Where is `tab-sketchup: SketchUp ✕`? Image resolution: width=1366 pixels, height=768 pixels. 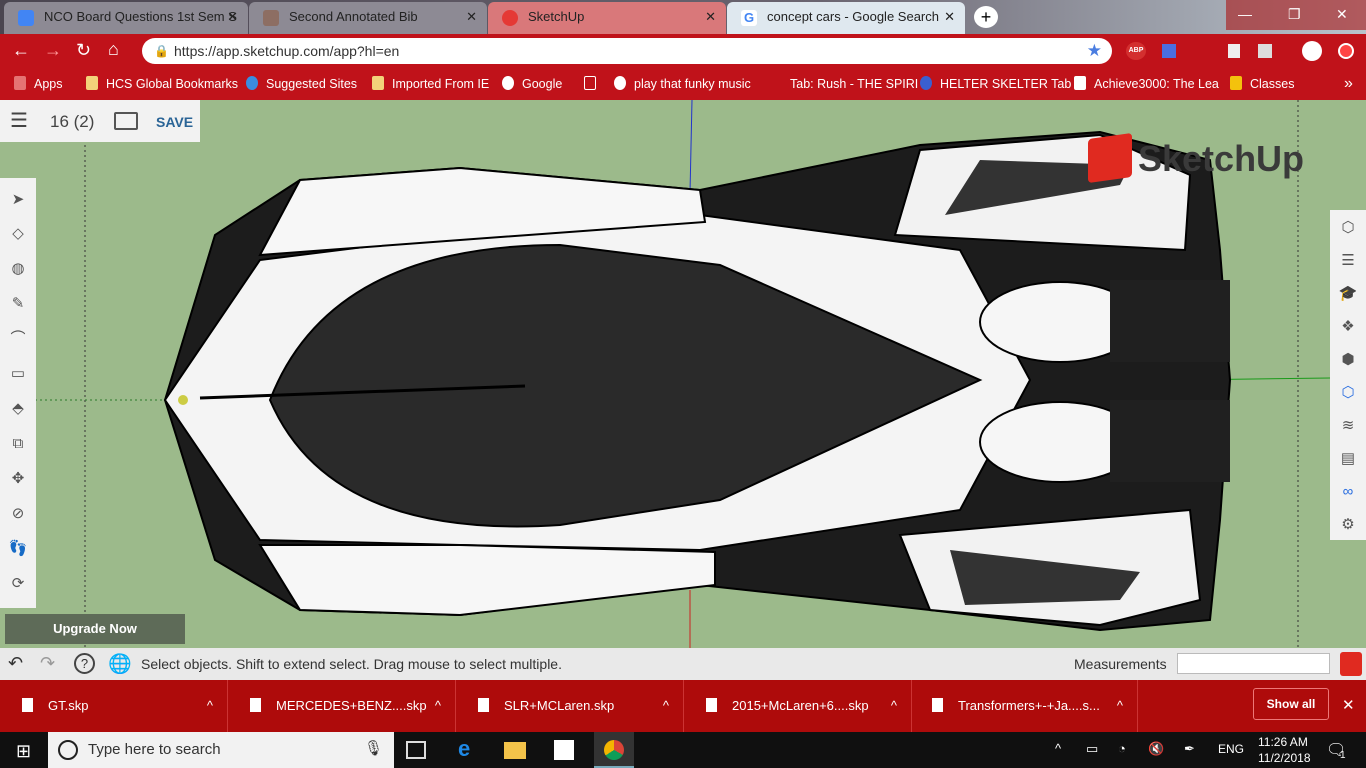
tab-sketchup: SketchUp ✕ is located at coordinates (607, 18).